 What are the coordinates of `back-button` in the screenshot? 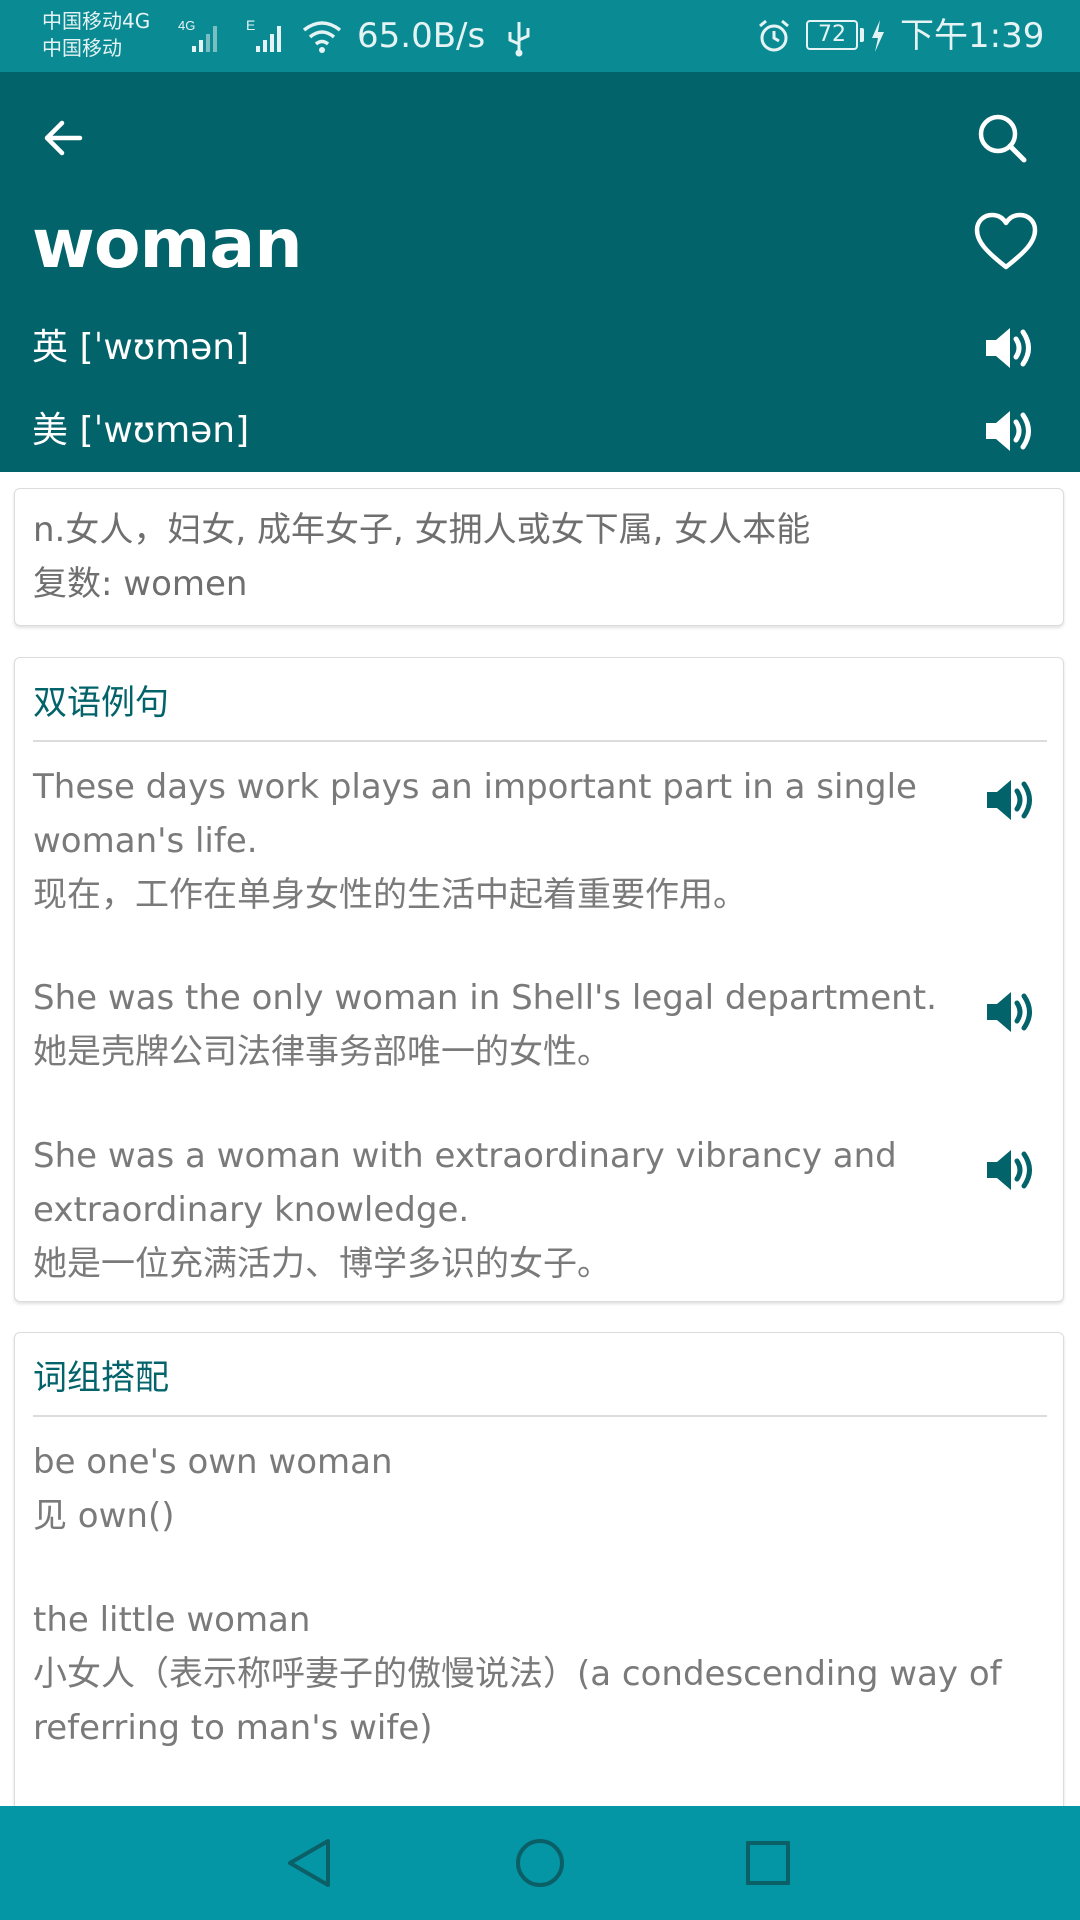 It's located at (64, 138).